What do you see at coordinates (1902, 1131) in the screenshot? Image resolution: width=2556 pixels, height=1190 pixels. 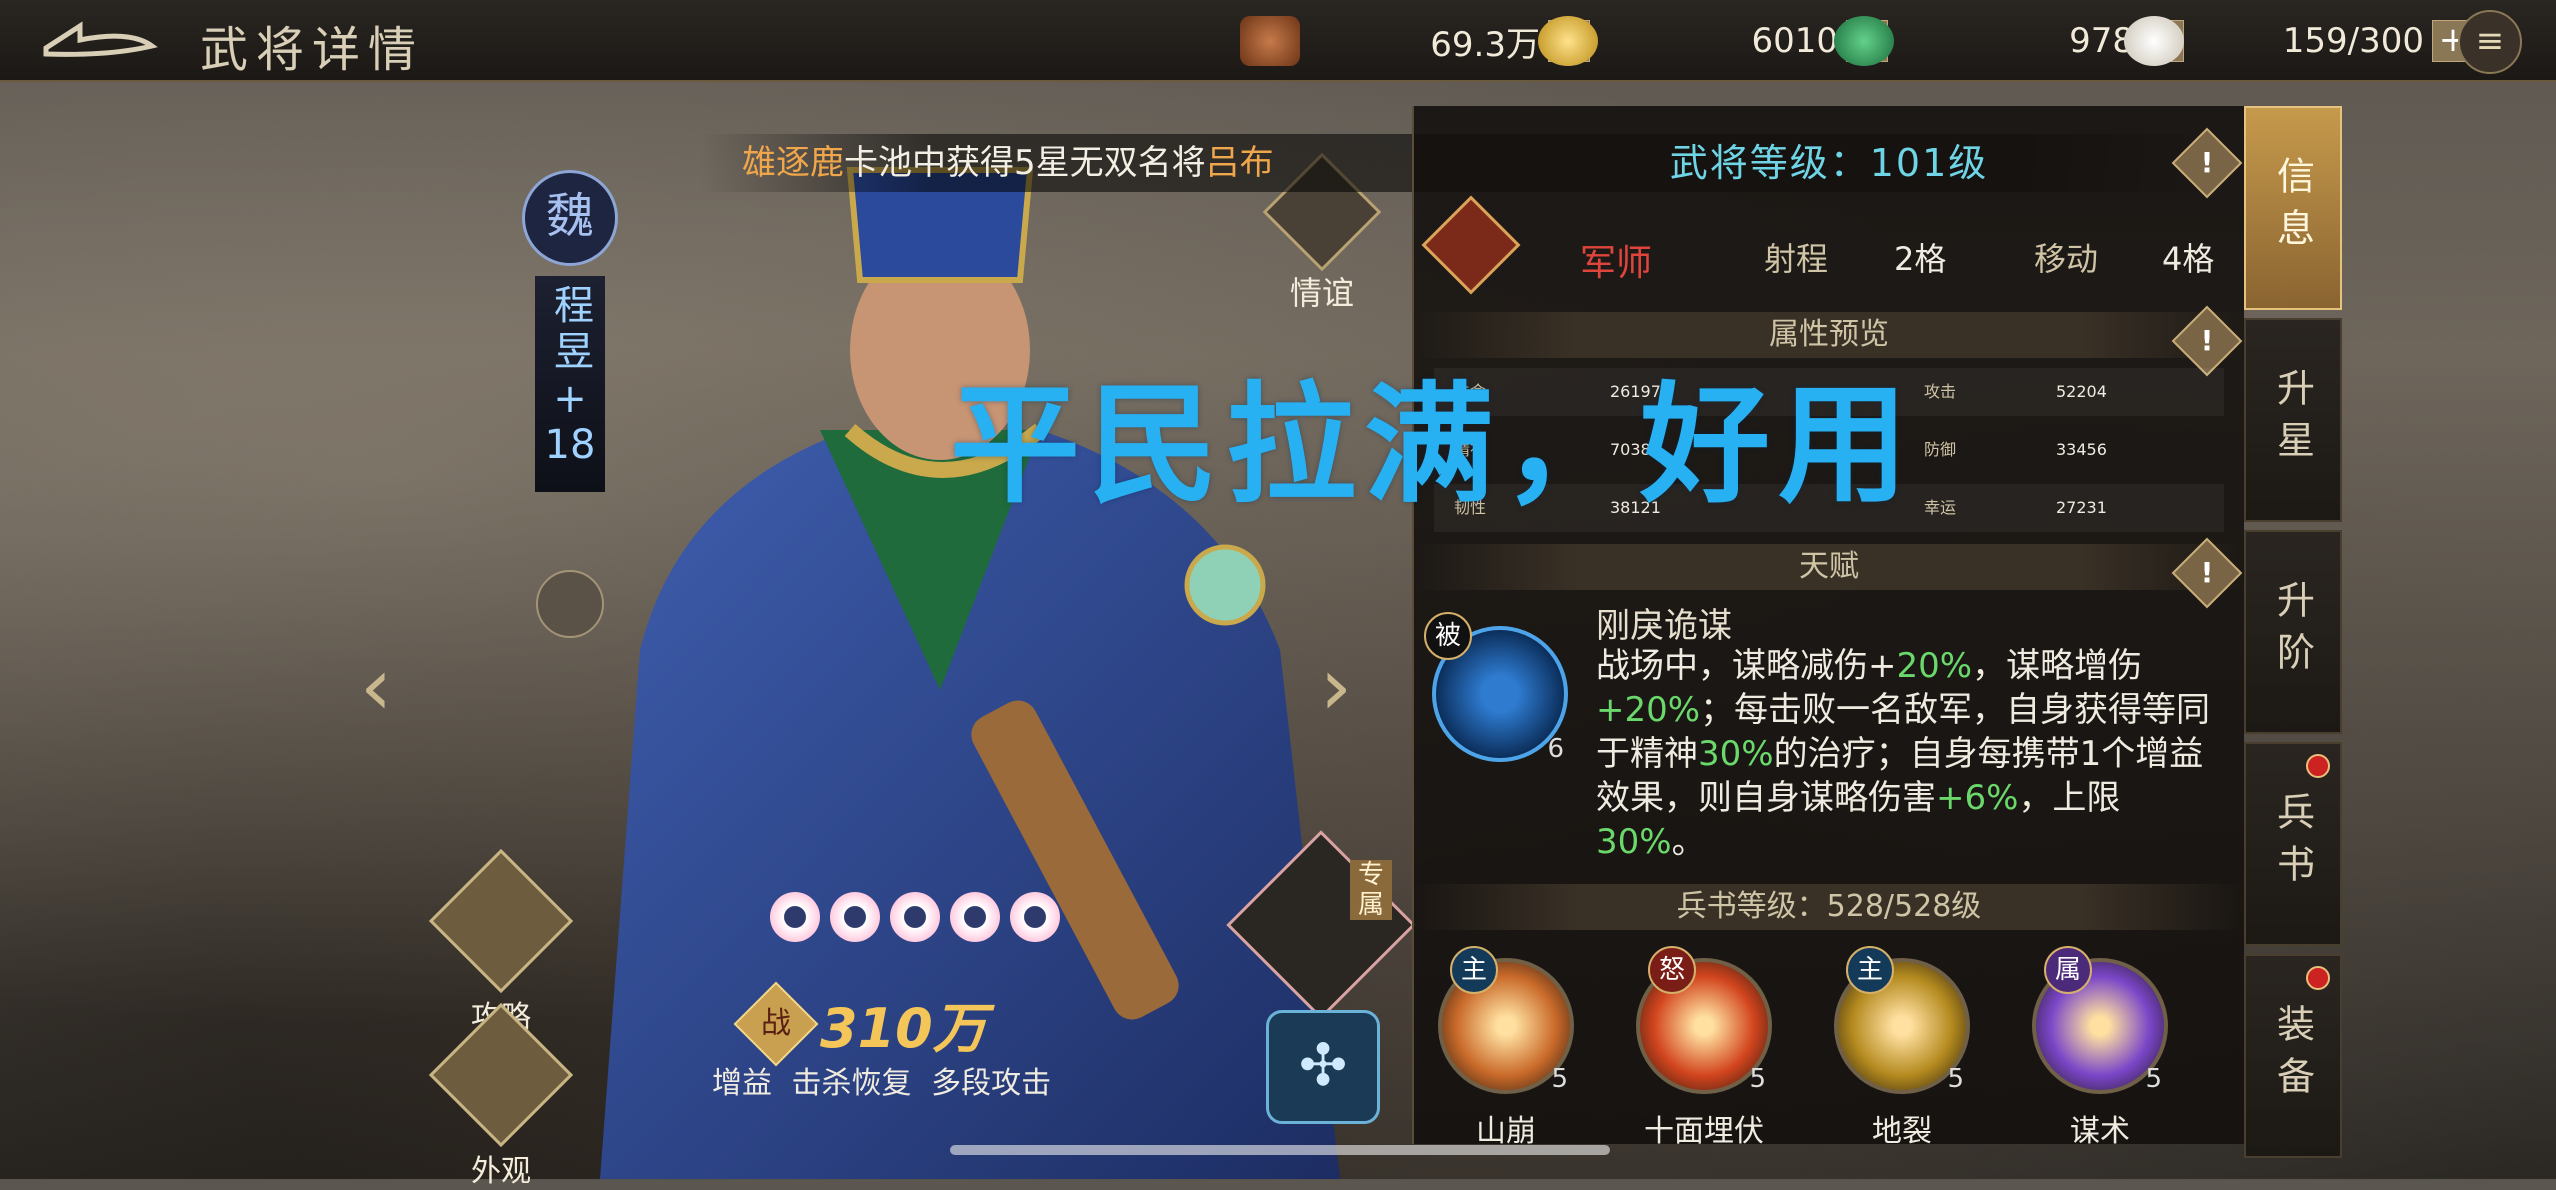 I see `skill-name: 地裂` at bounding box center [1902, 1131].